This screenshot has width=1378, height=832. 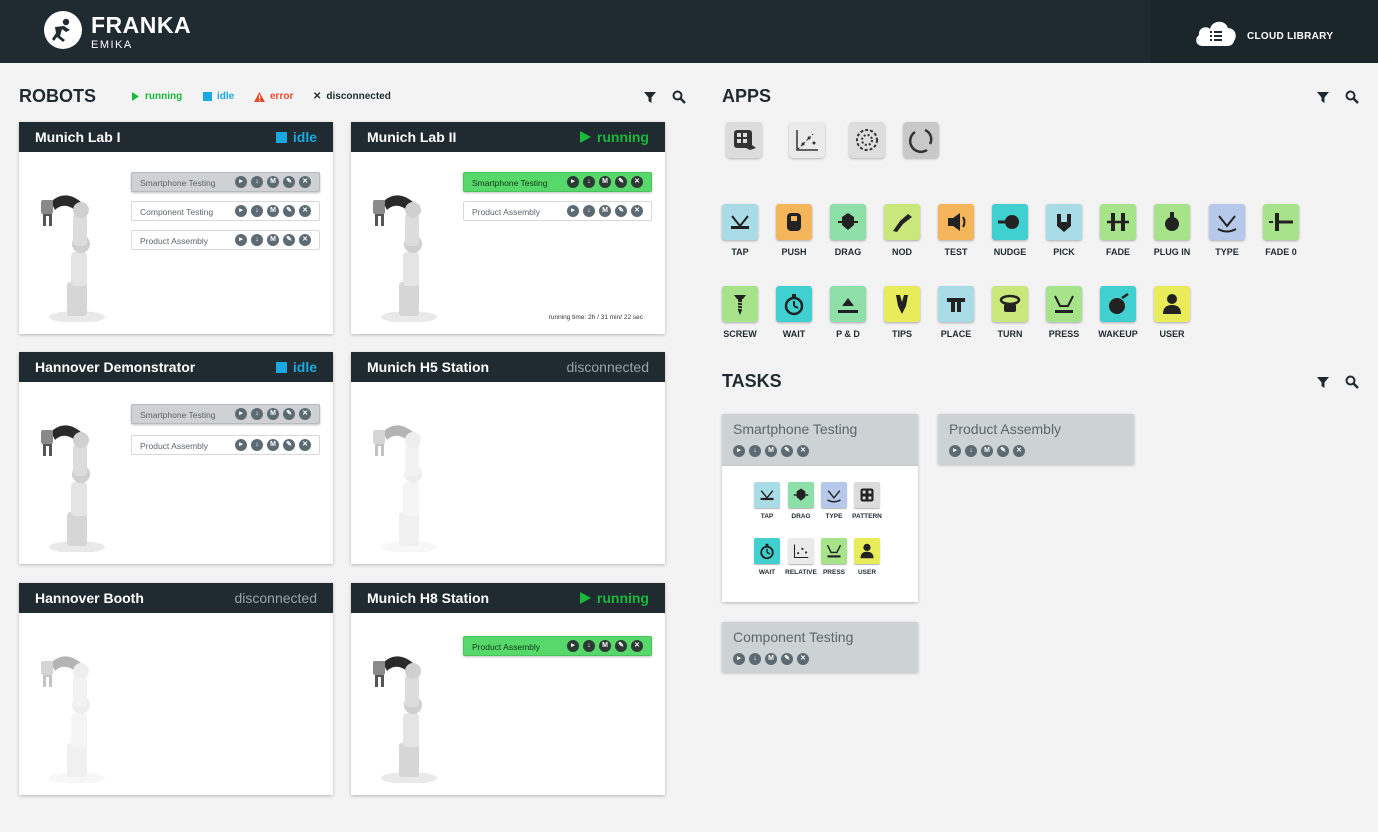 I want to click on apps-search-icon, so click(x=1352, y=97).